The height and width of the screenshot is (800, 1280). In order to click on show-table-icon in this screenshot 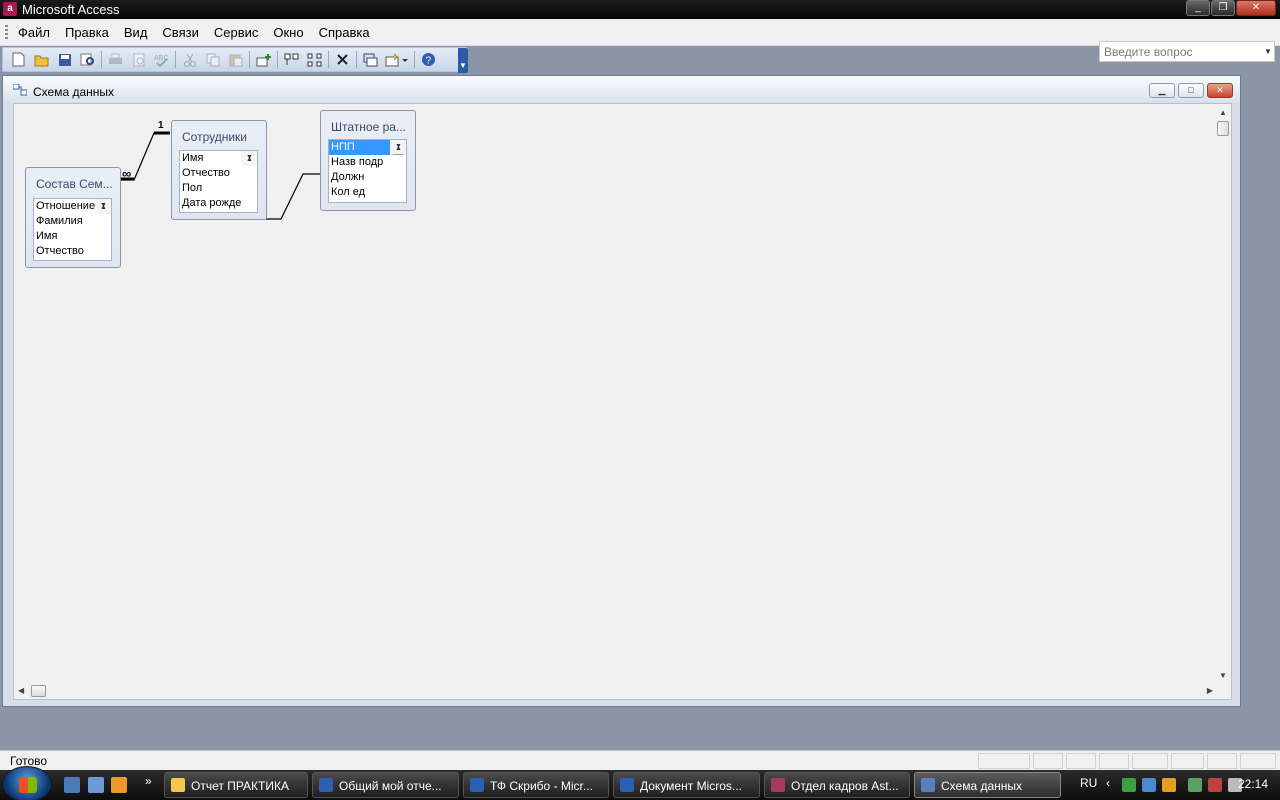, I will do `click(263, 59)`.